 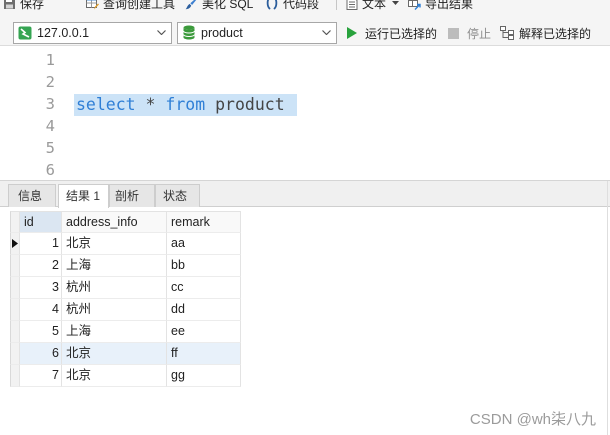 What do you see at coordinates (396, 3) in the screenshot?
I see `dropdown-arrow-icon` at bounding box center [396, 3].